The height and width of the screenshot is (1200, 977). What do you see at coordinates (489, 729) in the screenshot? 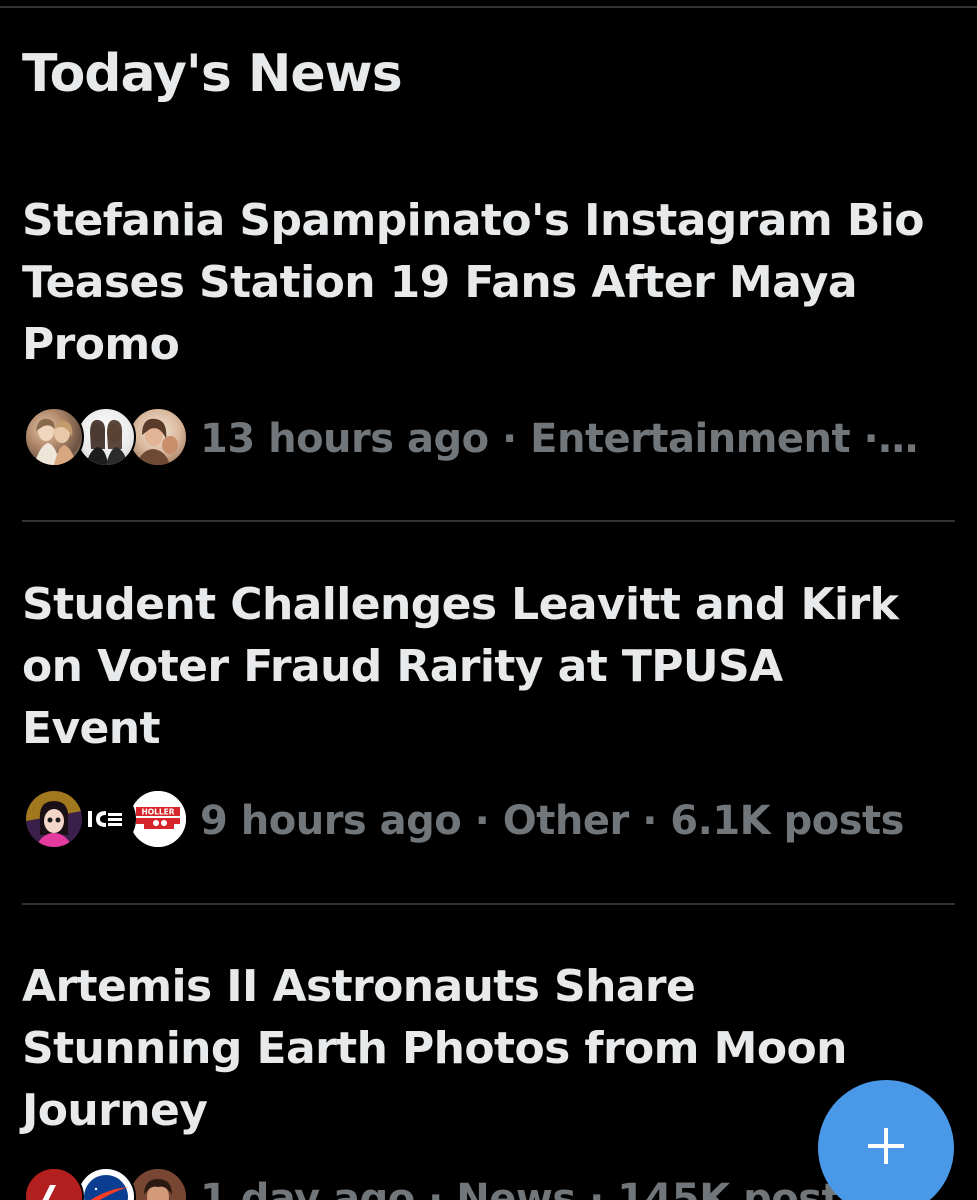
I see `story-headline-line: Event` at bounding box center [489, 729].